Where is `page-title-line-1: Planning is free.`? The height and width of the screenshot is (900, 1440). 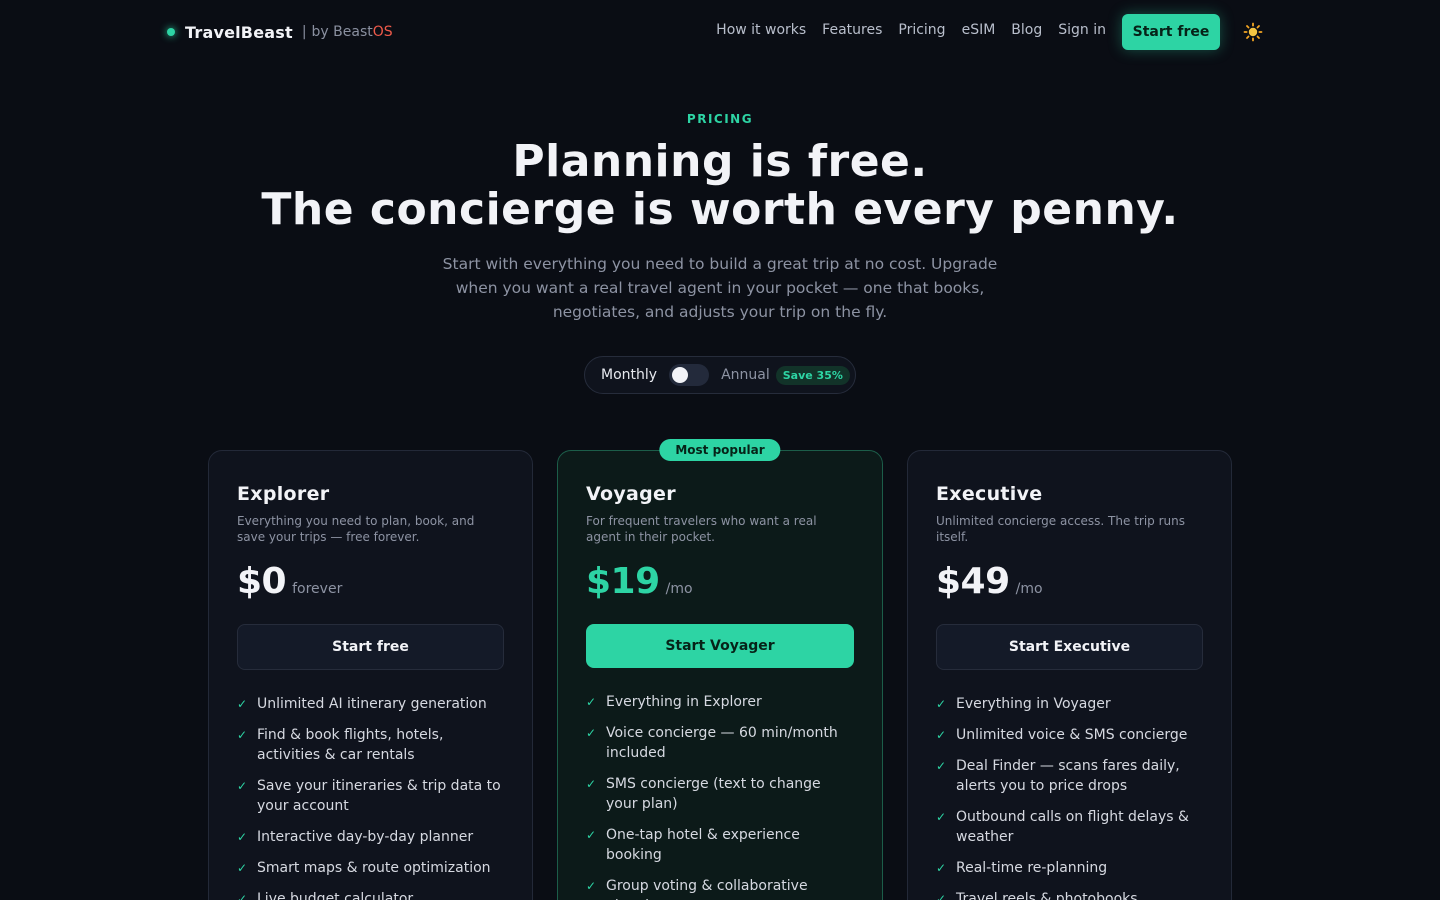
page-title-line-1: Planning is free. is located at coordinates (720, 161).